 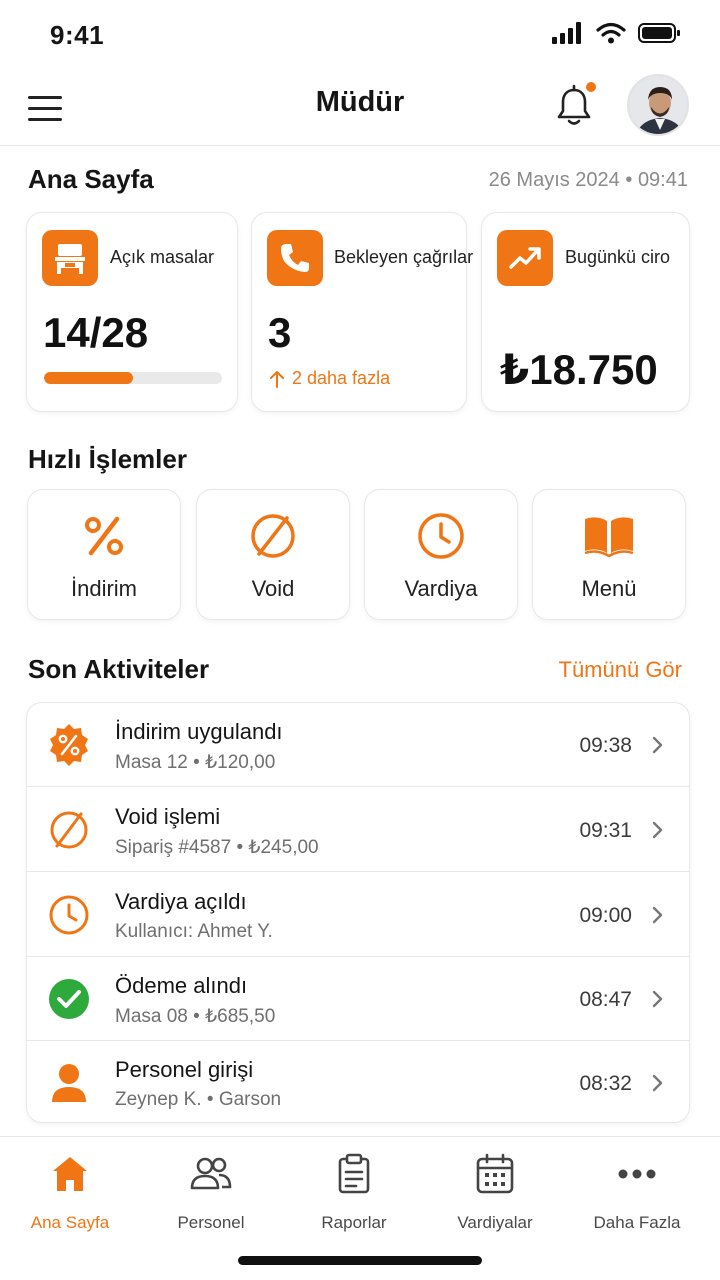 What do you see at coordinates (358, 915) in the screenshot?
I see `activity-row-shift: Vardiya açıldı Kullanıcı: Ahmet Y. 09:00` at bounding box center [358, 915].